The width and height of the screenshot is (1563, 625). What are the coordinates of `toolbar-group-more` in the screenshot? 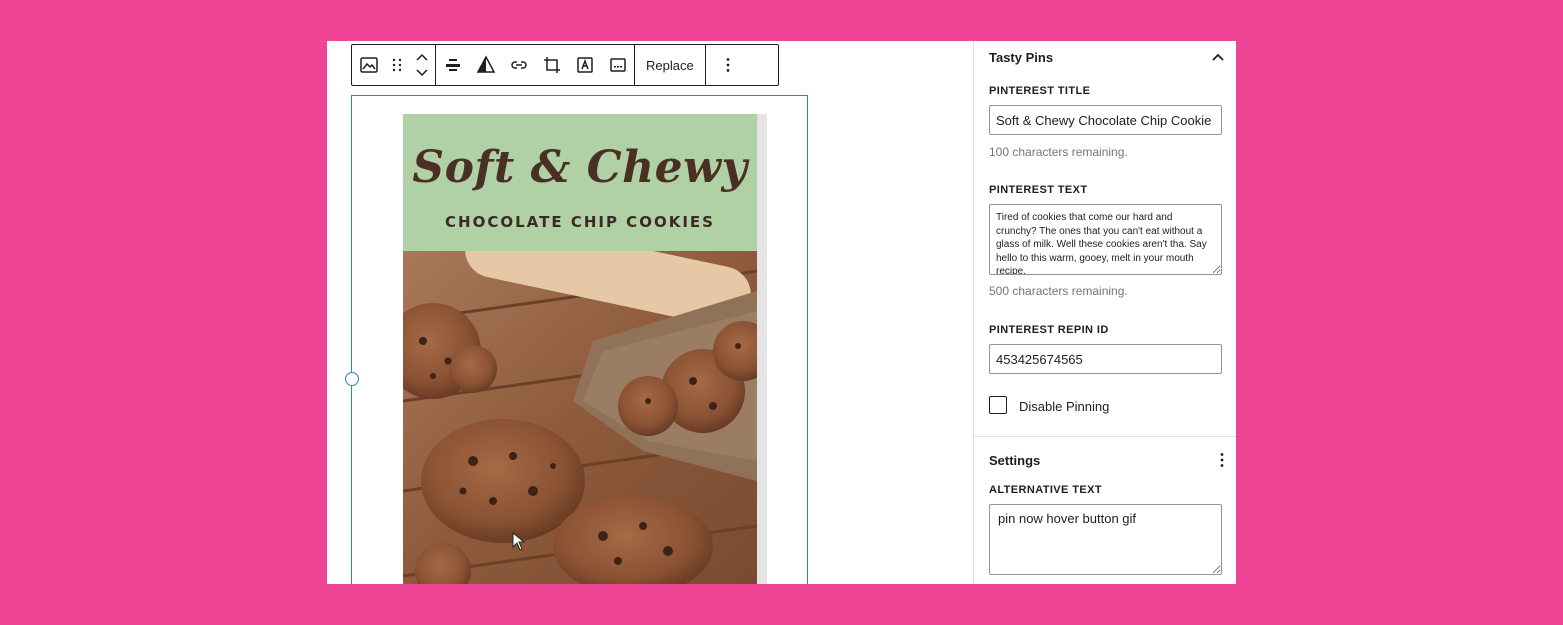 It's located at (728, 65).